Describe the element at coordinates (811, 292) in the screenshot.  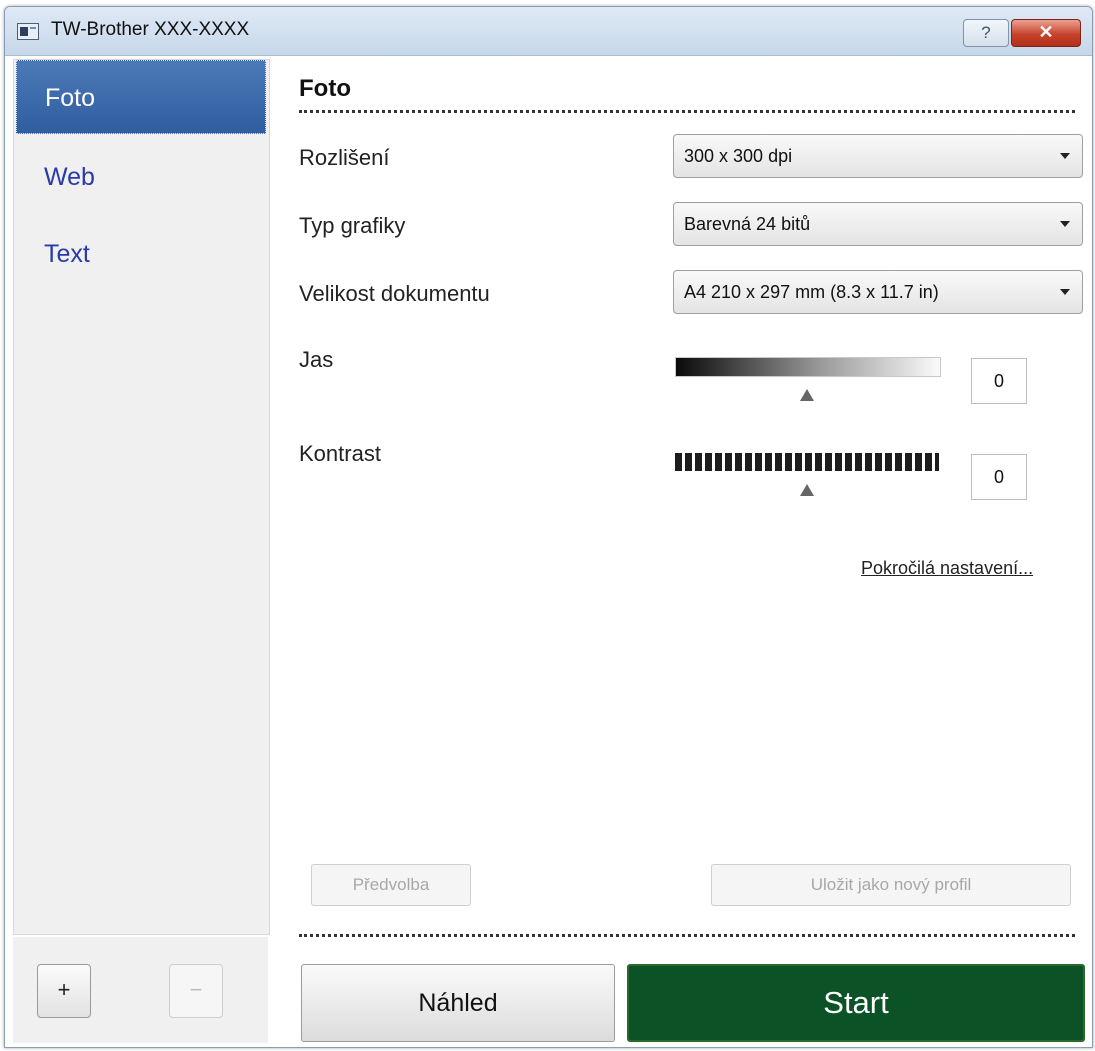
I see `document-size-value: A4 210 x 297 mm (8.3 x 11.7 in)` at that location.